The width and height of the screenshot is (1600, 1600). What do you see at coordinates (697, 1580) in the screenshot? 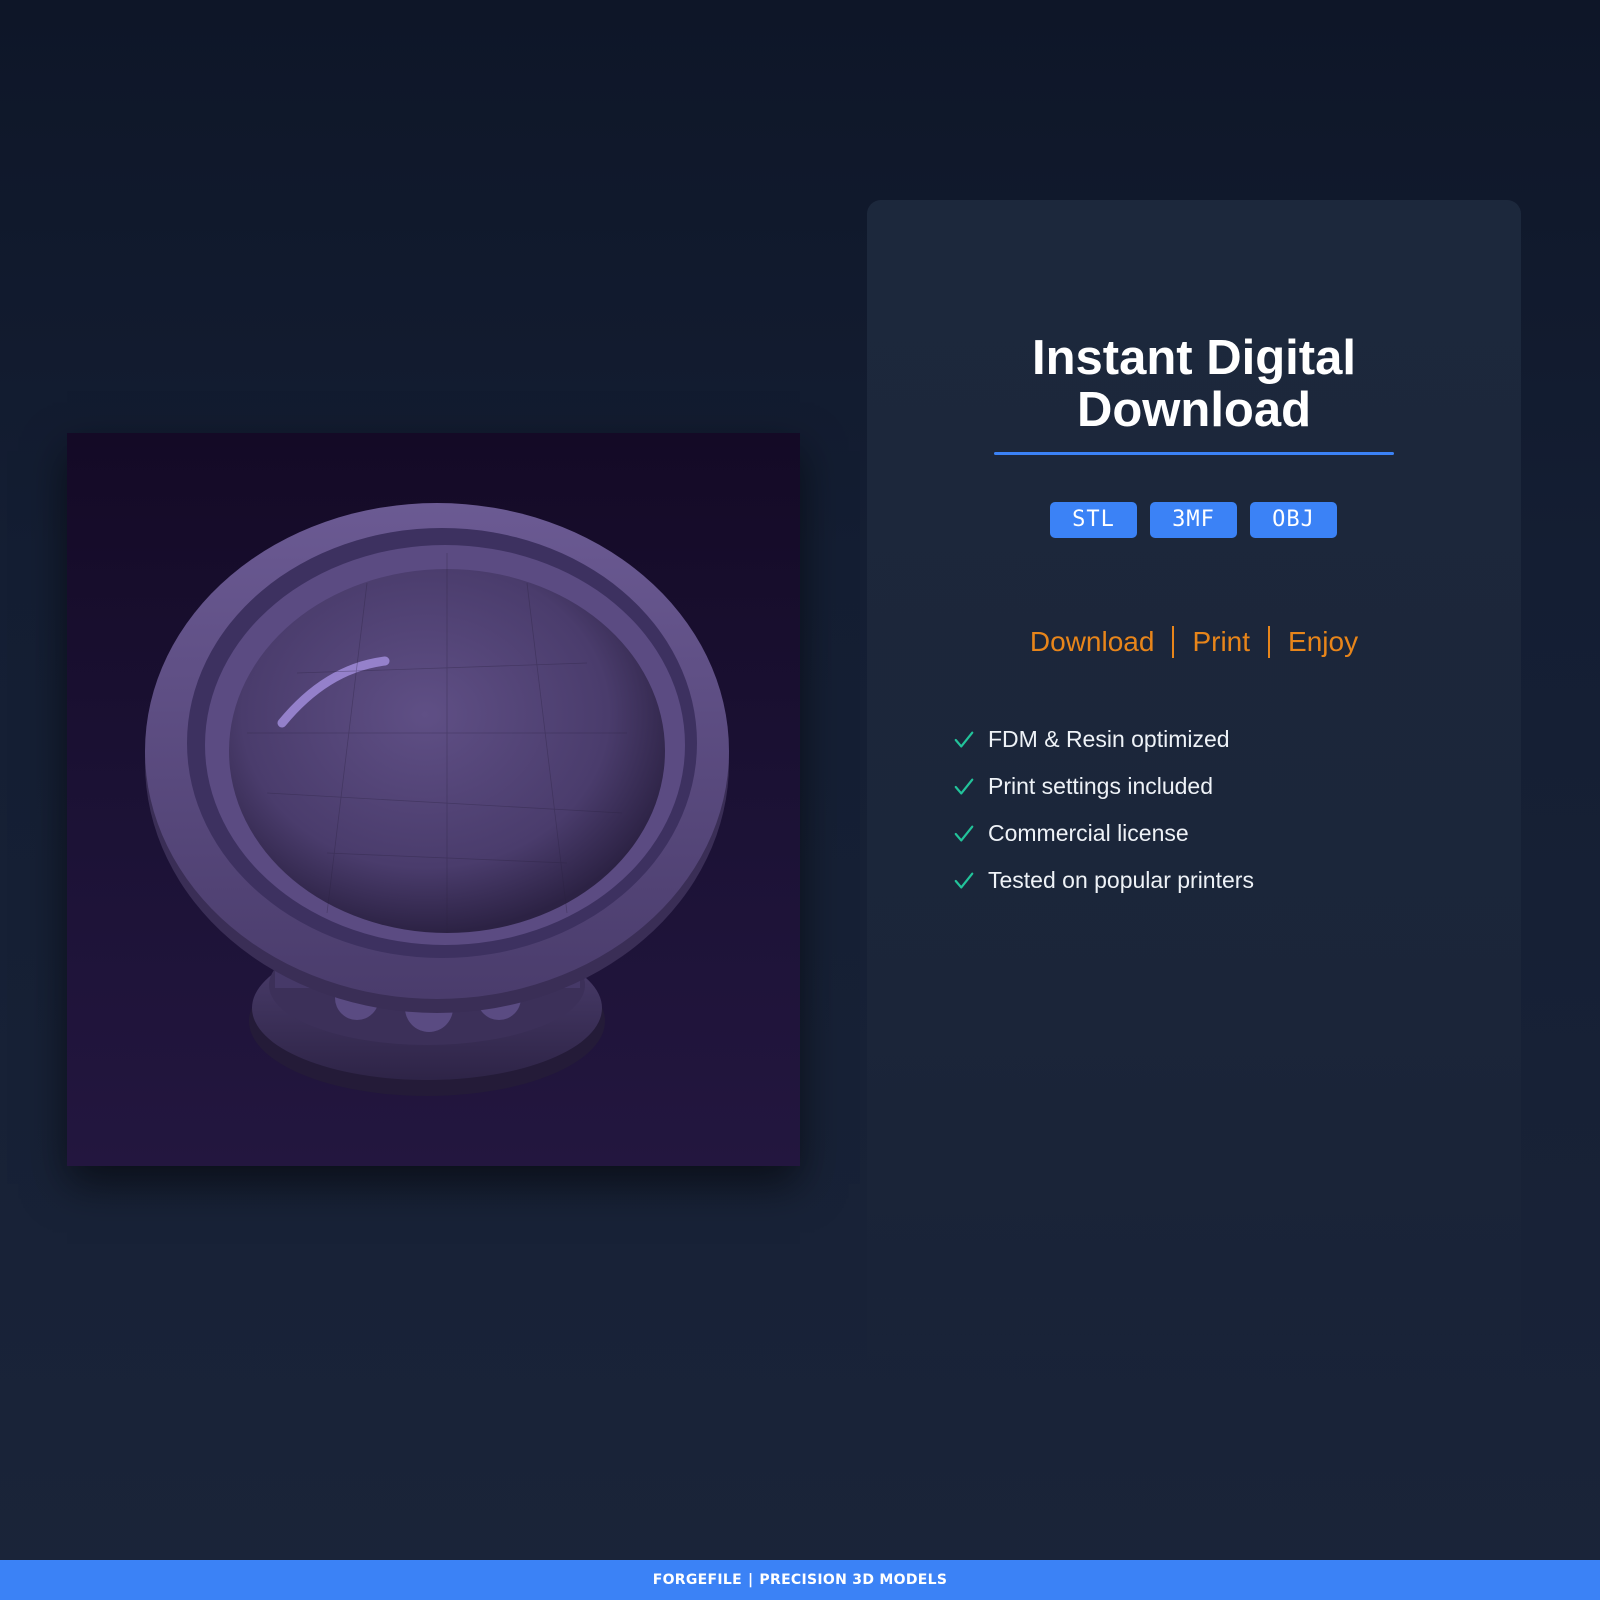
I see `footer-brand: FORGEFILE` at bounding box center [697, 1580].